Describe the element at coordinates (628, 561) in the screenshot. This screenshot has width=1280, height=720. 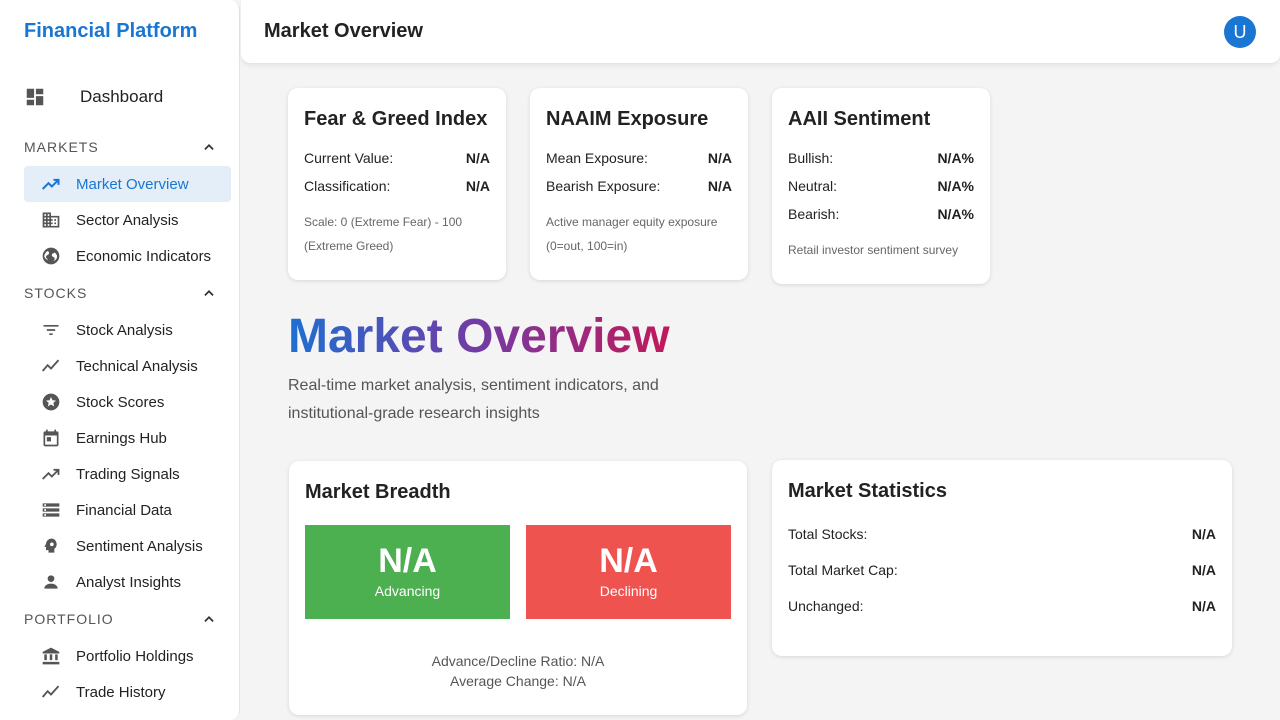
I see `declining-value: N/A` at that location.